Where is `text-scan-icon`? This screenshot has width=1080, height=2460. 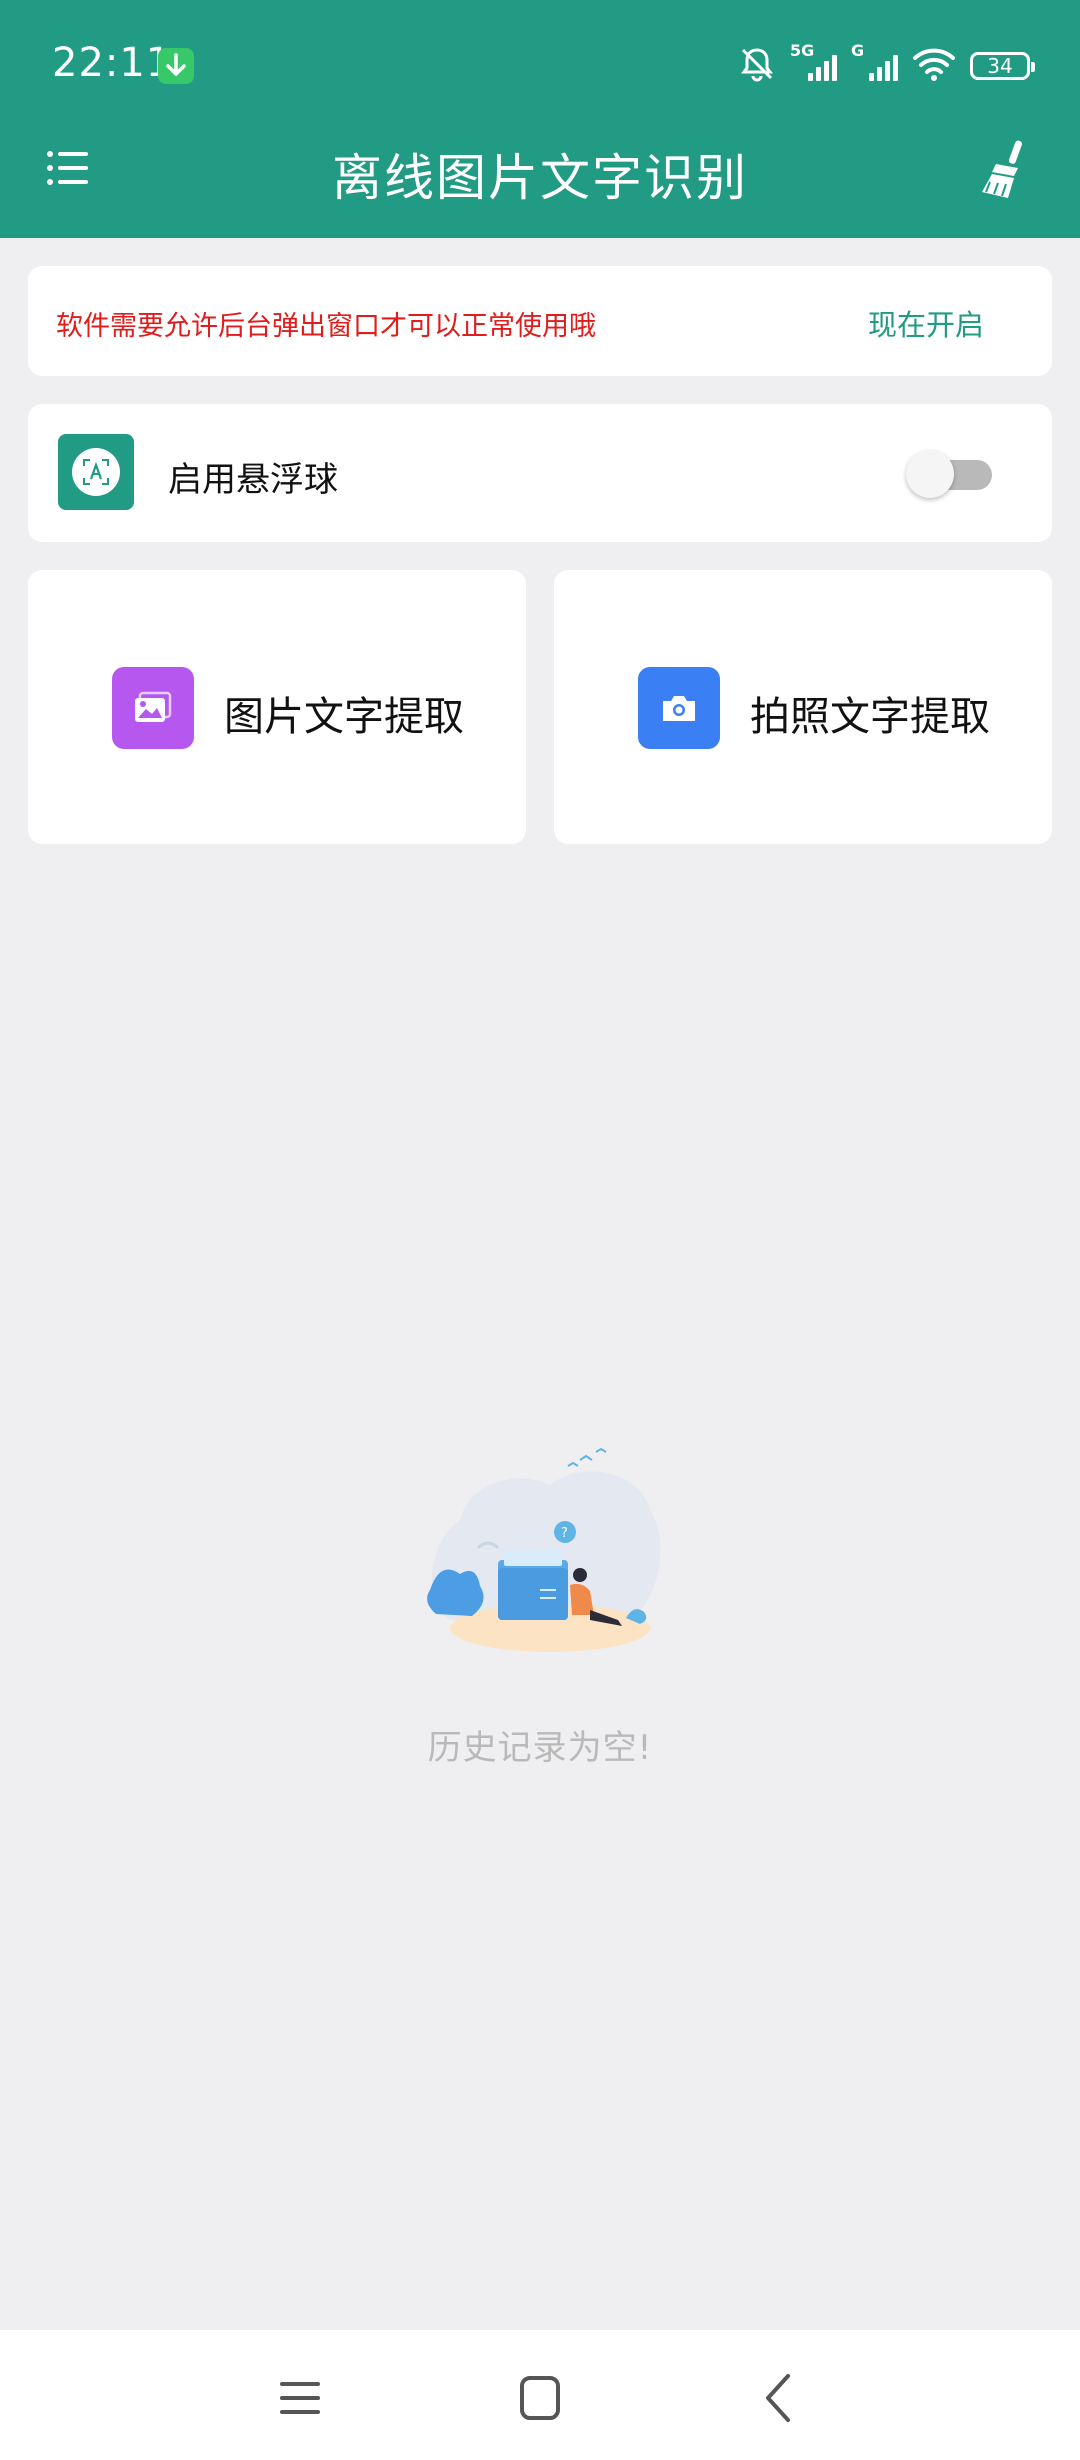 text-scan-icon is located at coordinates (96, 472).